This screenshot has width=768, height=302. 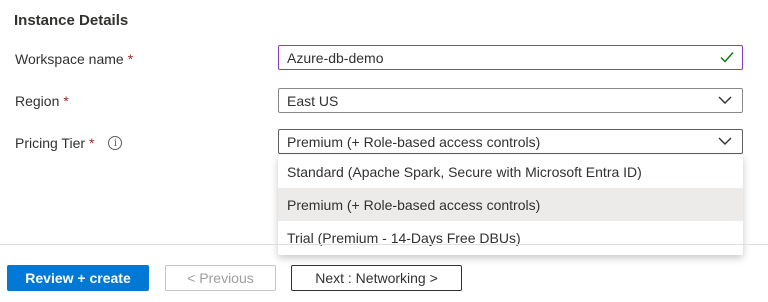 I want to click on pricing-tier-value: Premium (+ Role-based access controls), so click(x=414, y=141).